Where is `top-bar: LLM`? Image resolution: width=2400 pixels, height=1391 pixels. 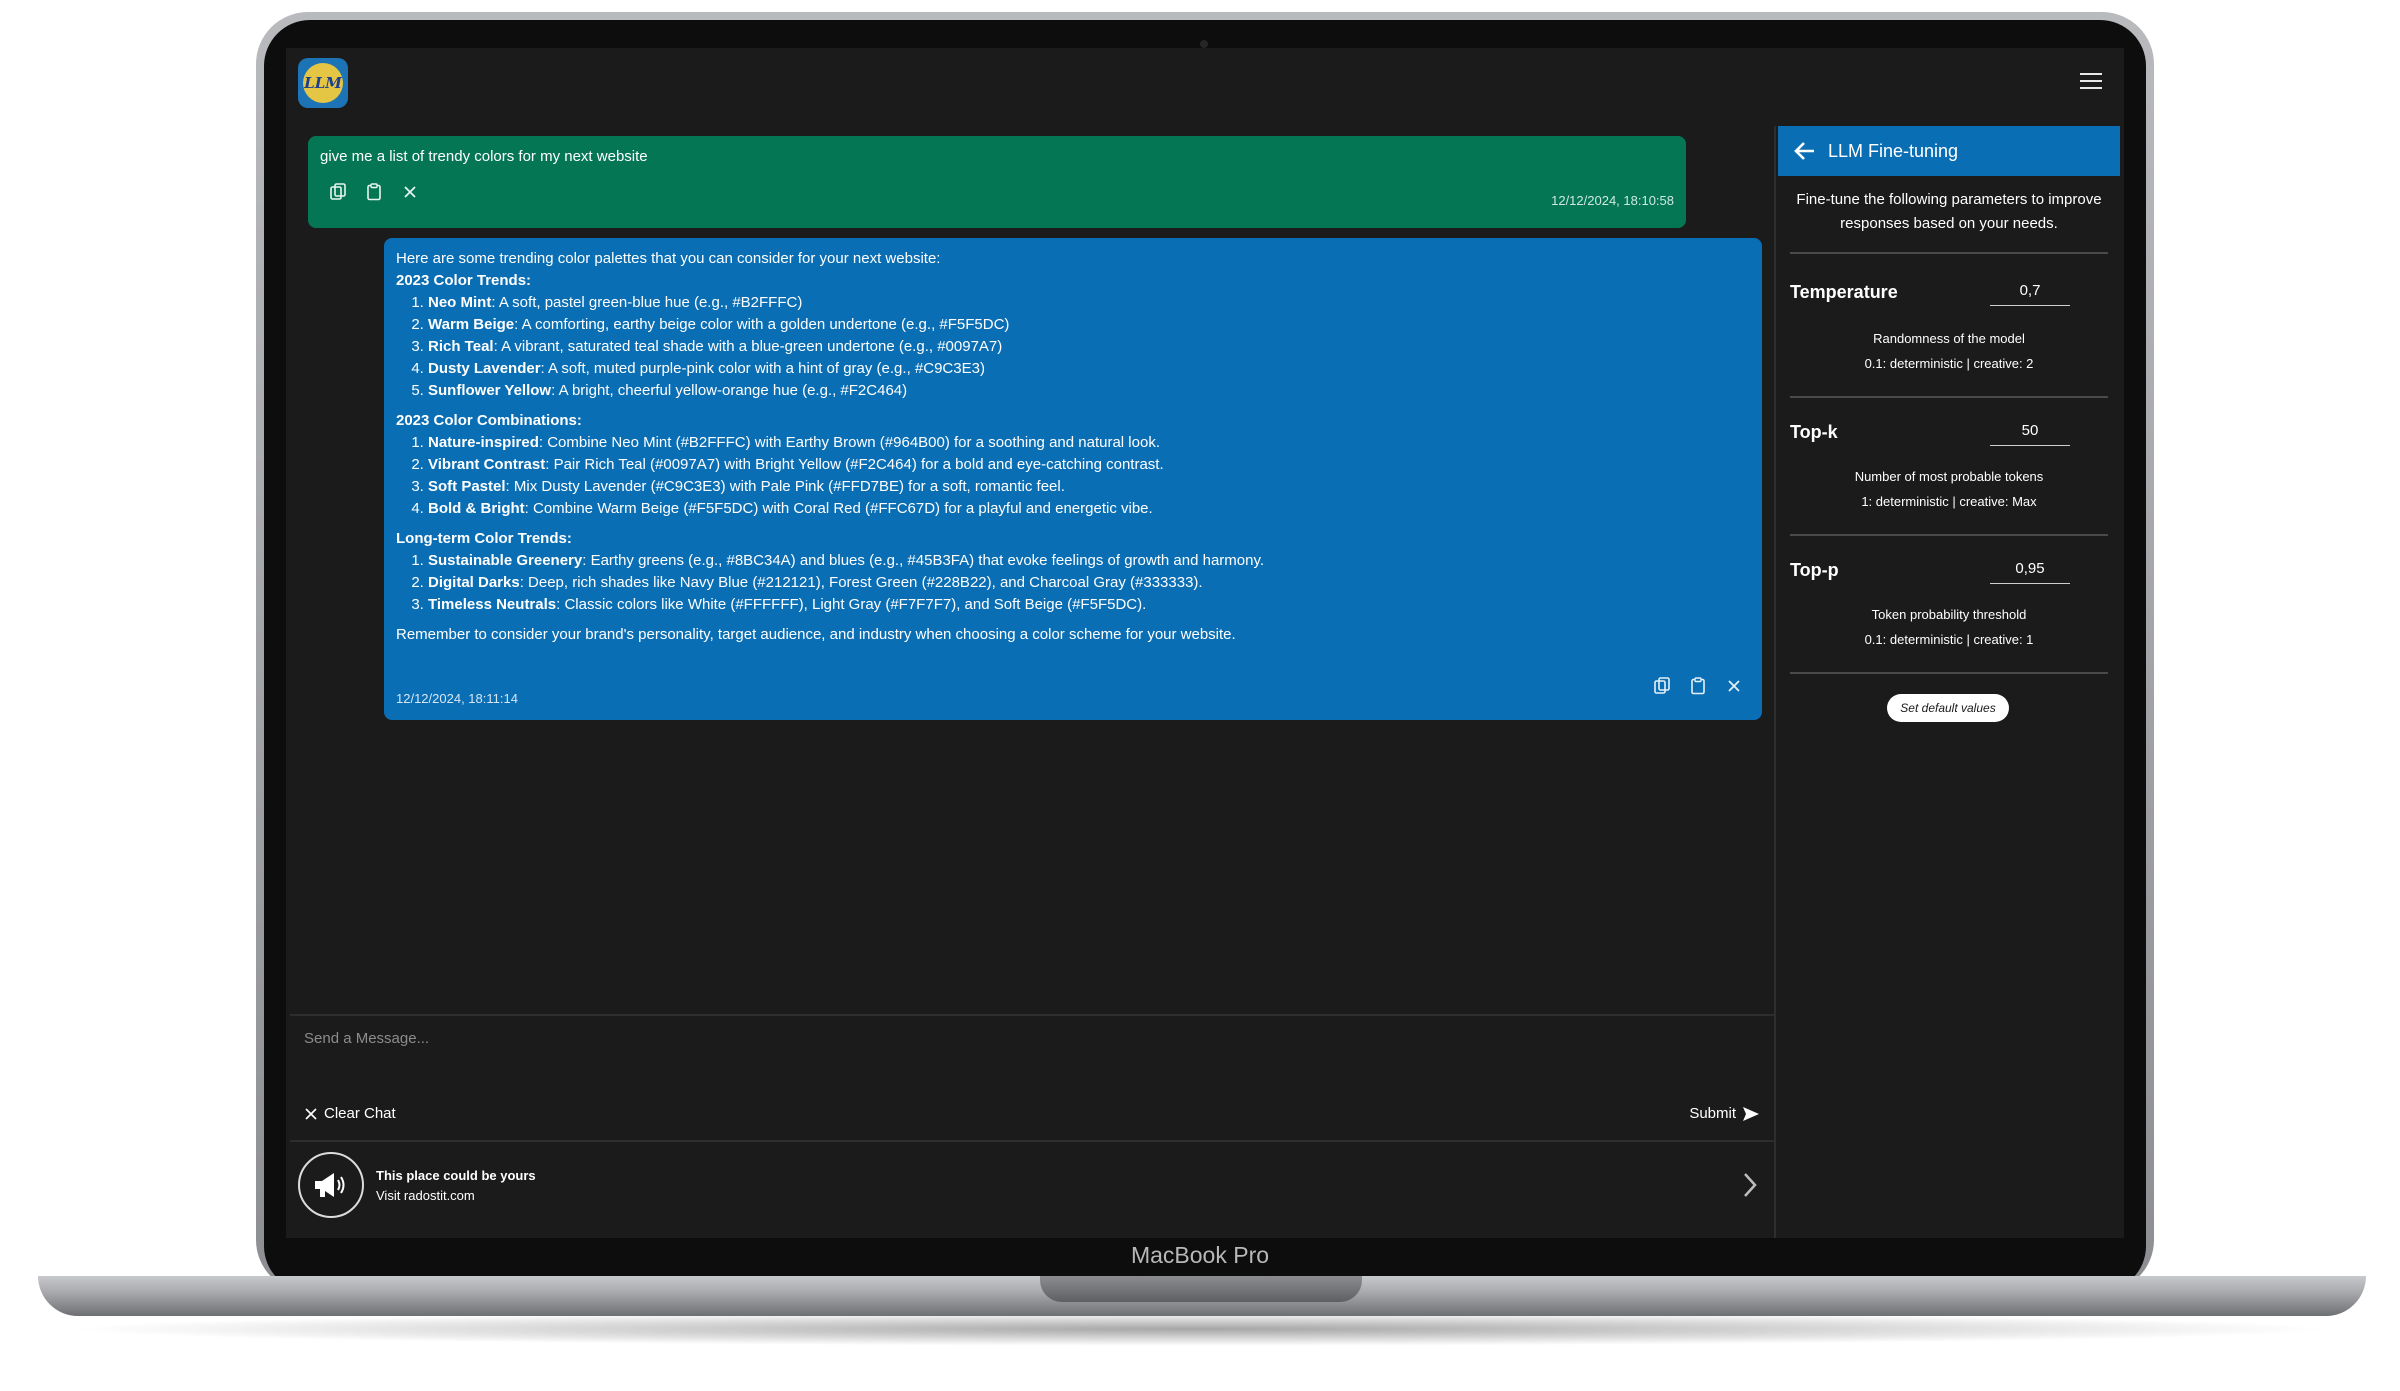 top-bar: LLM is located at coordinates (1205, 83).